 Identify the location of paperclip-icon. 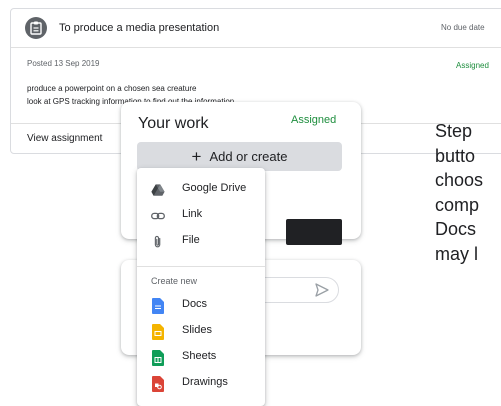
(157, 241).